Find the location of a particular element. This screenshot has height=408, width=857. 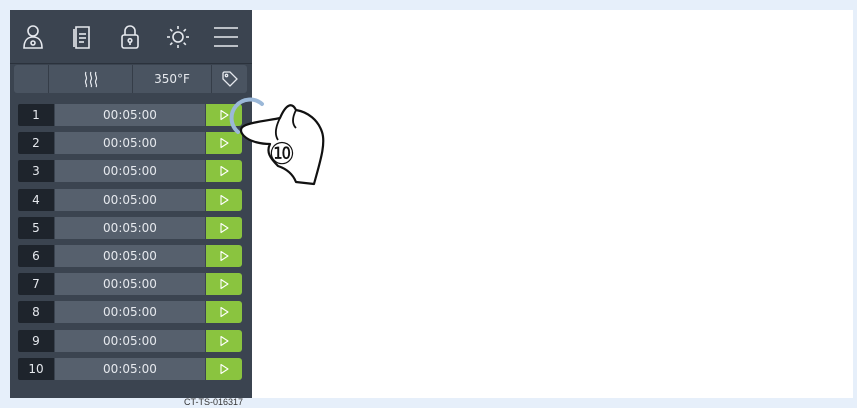

timer-row: 2 00:05:00 is located at coordinates (130, 143).